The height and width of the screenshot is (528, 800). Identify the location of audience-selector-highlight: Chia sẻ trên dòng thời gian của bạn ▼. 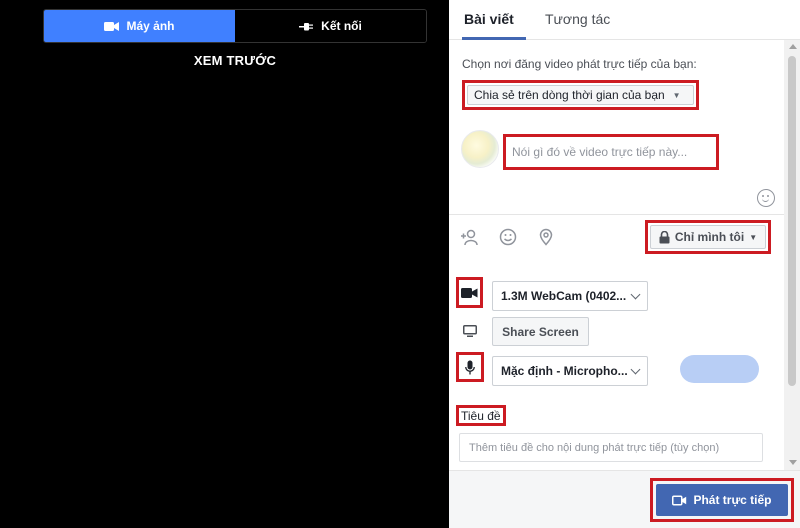
(580, 95).